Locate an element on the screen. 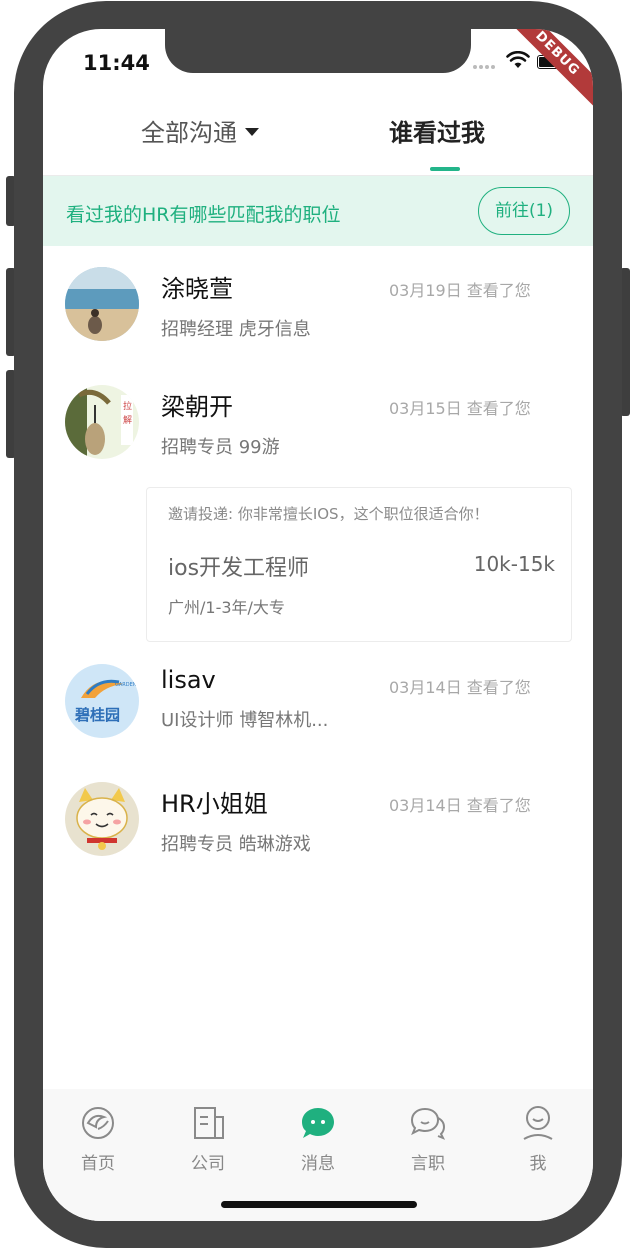 The width and height of the screenshot is (636, 1250). viewer-title-company: 招聘专员 皓琳游戏 is located at coordinates (236, 844).